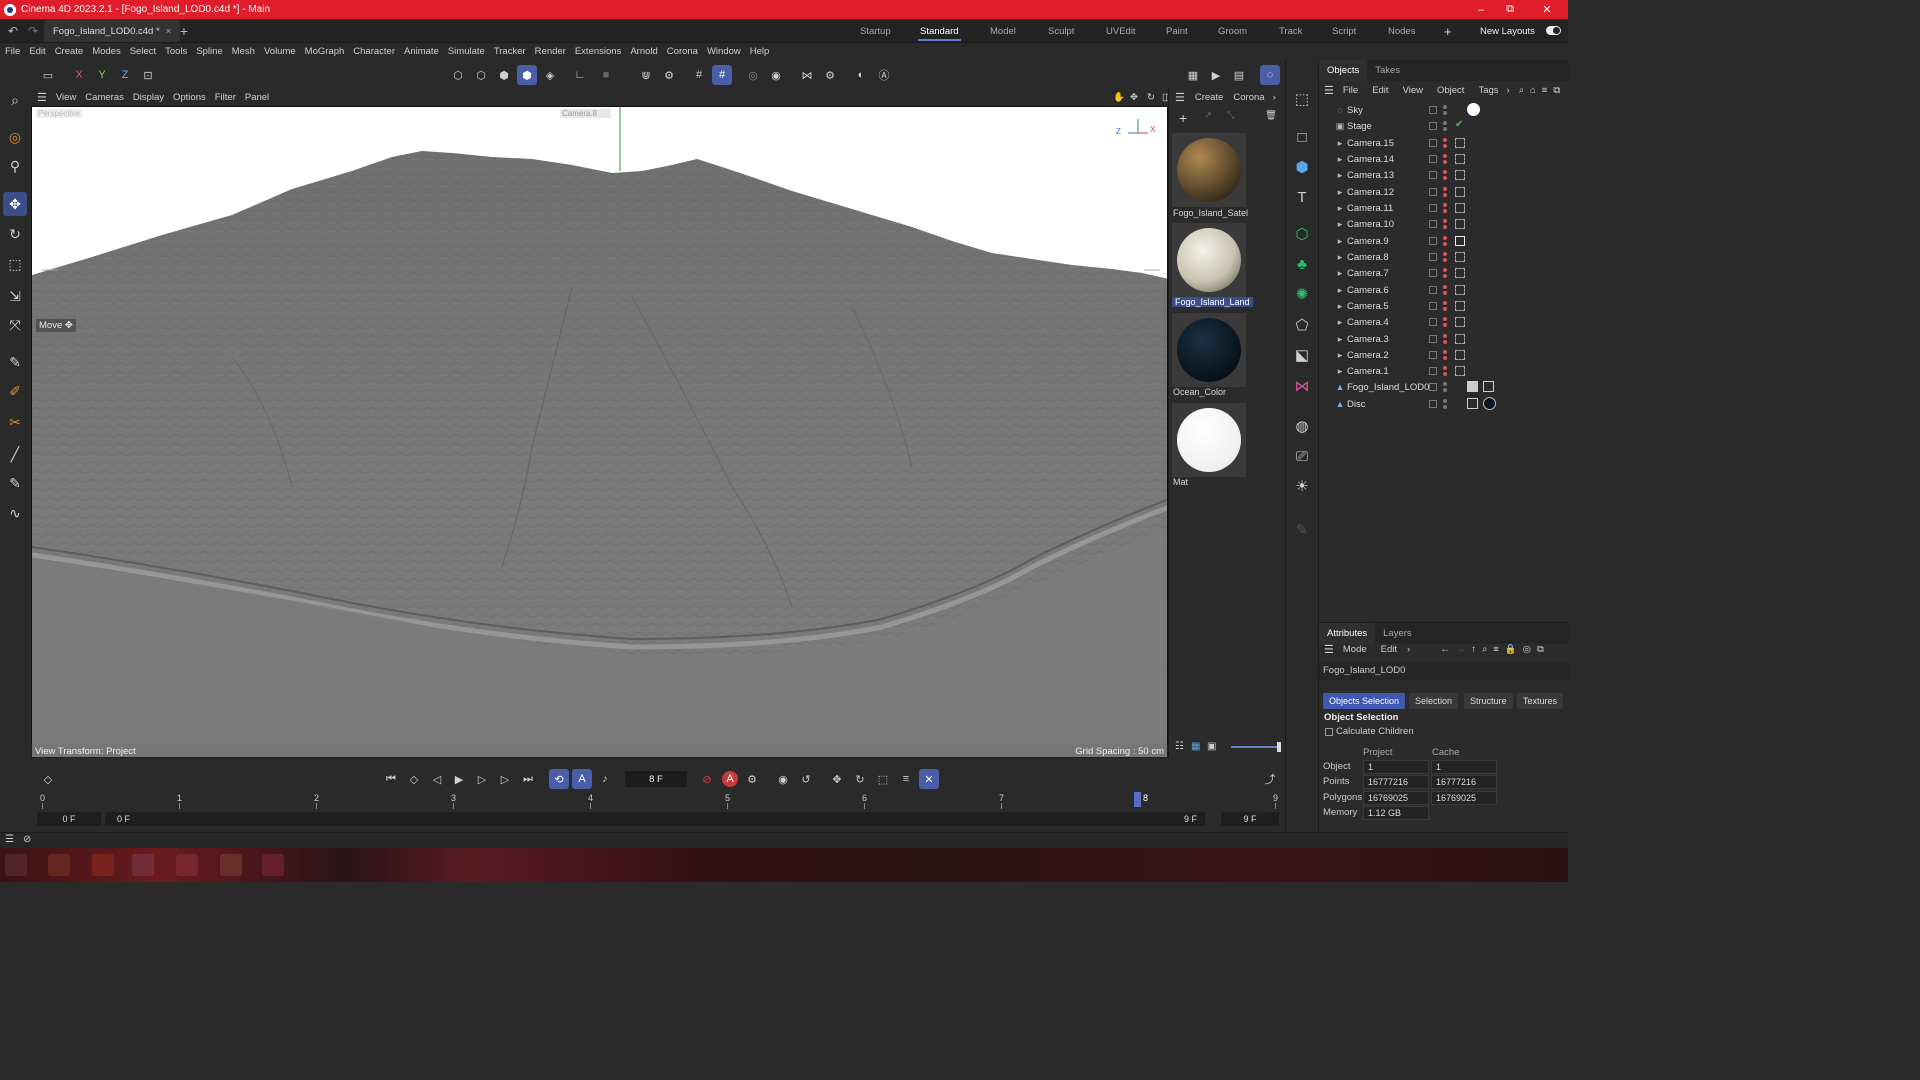 The height and width of the screenshot is (1080, 1920). Describe the element at coordinates (929, 779) in the screenshot. I see `point-level-icon: ✕` at that location.